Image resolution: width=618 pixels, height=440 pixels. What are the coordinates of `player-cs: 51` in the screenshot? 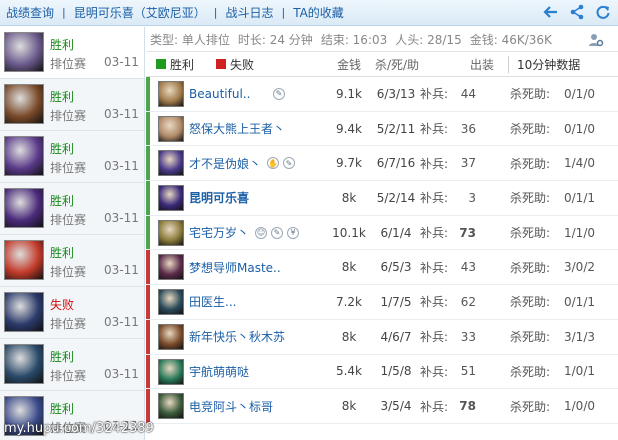 It's located at (468, 371).